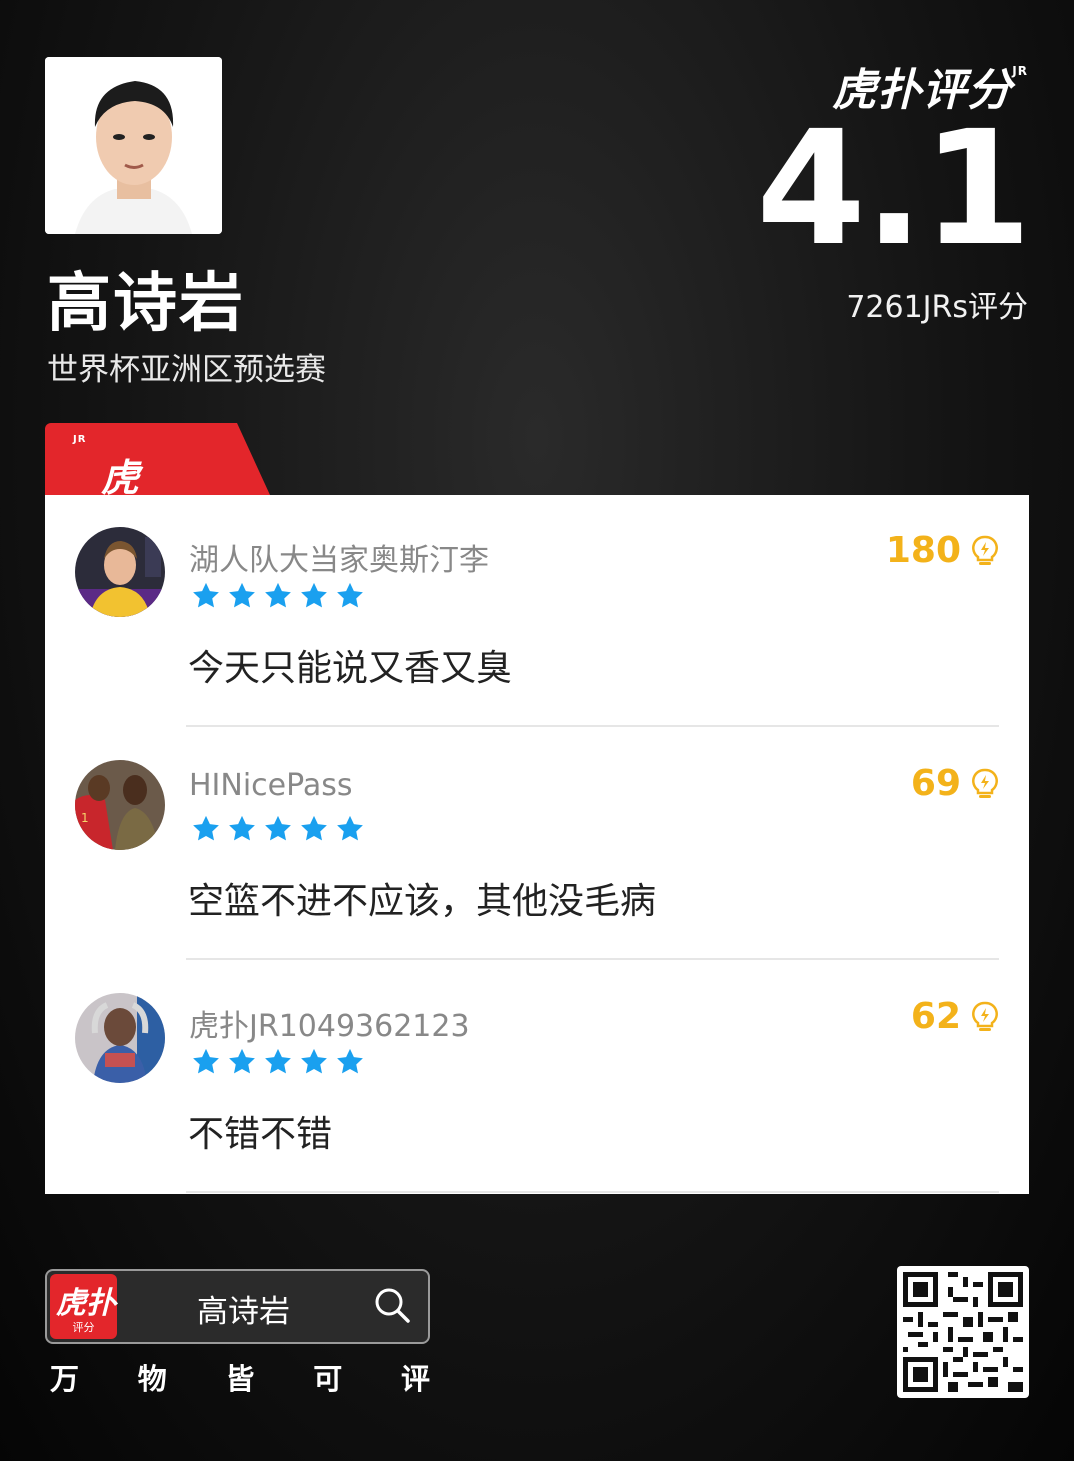 The width and height of the screenshot is (1074, 1461). I want to click on app-icon: 虎扑 评分, so click(83, 1306).